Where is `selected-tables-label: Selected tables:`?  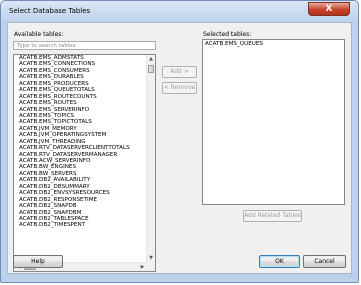 selected-tables-label: Selected tables: is located at coordinates (227, 34).